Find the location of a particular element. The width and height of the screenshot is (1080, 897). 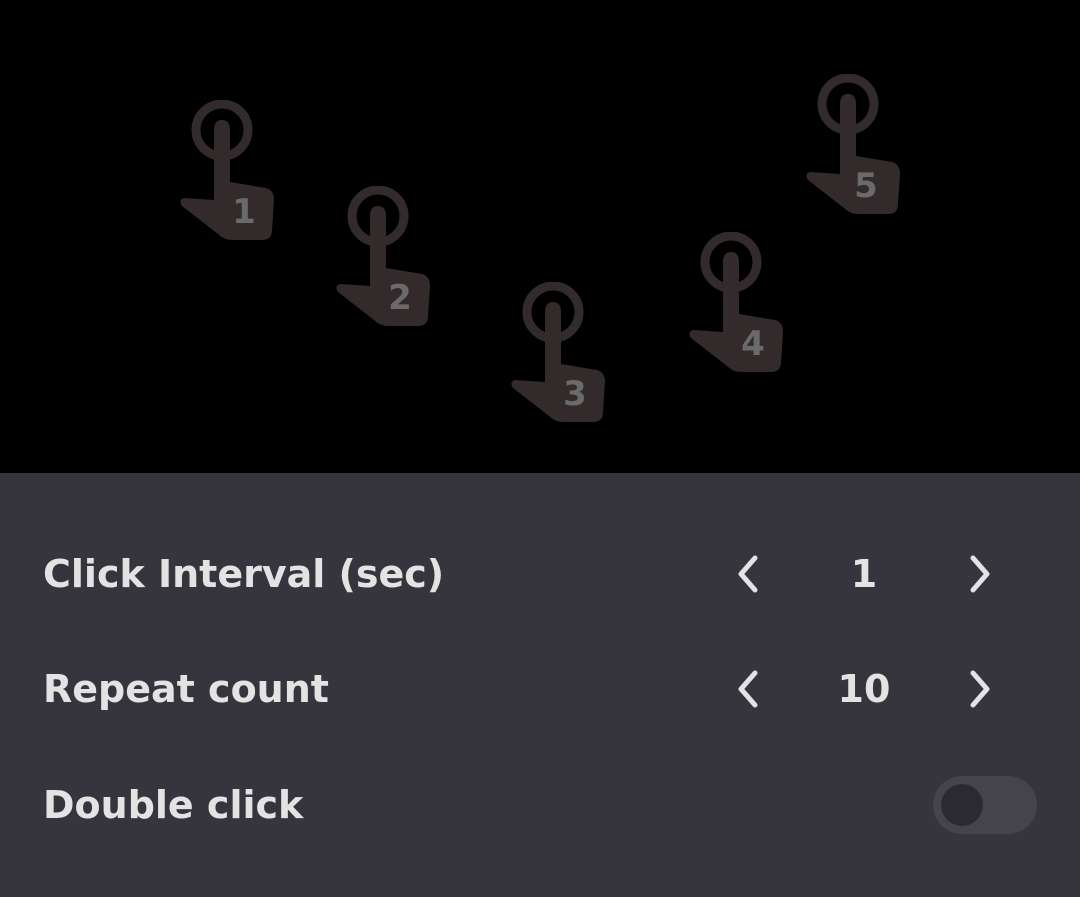

click-interval-row: Click Interval (sec) 1 is located at coordinates (540, 574).